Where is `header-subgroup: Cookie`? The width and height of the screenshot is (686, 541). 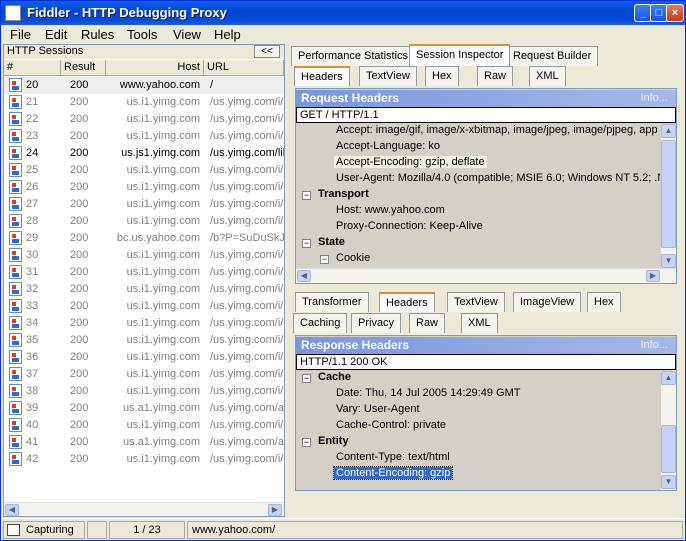 header-subgroup: Cookie is located at coordinates (353, 258).